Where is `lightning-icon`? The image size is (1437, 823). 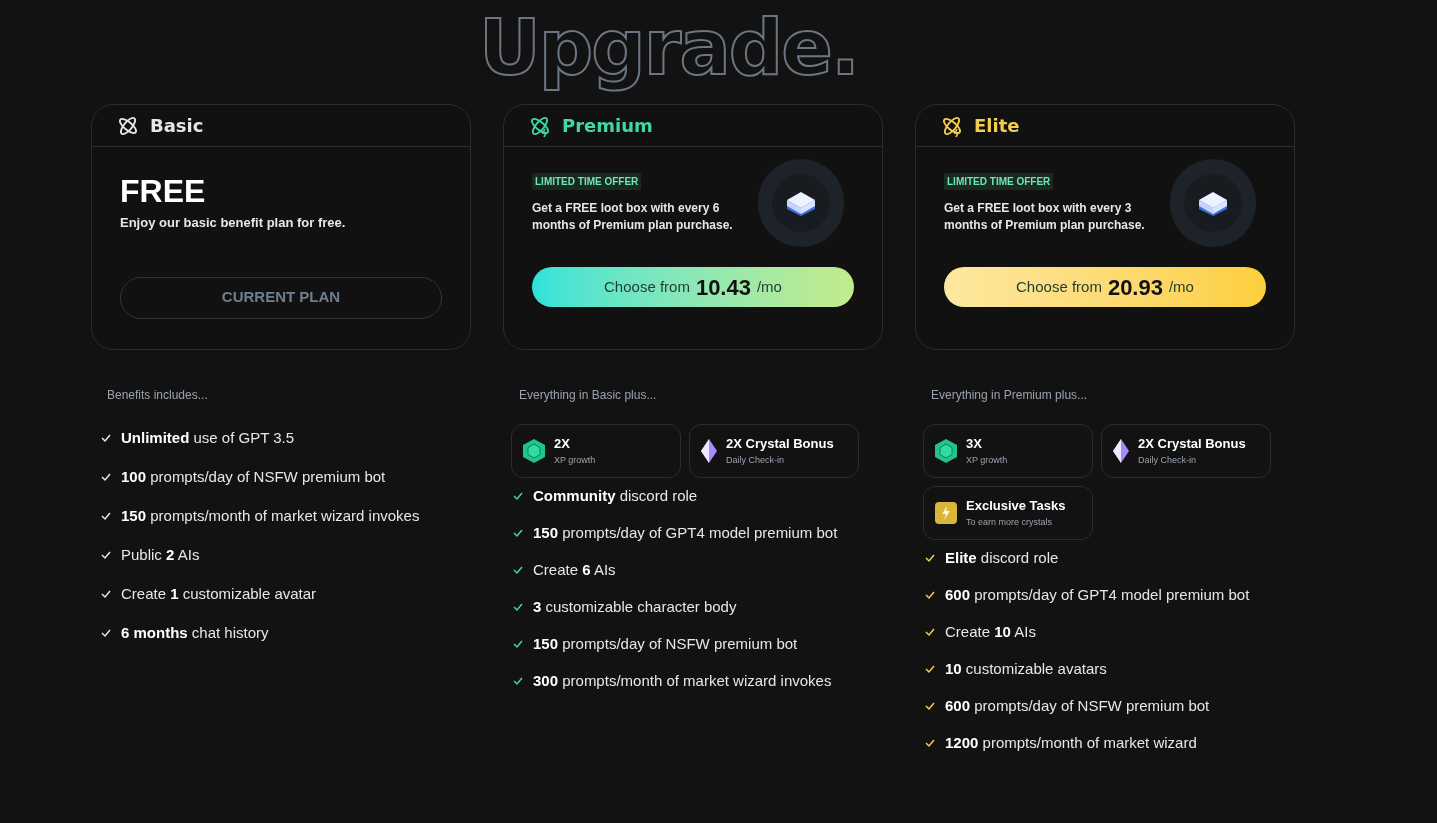 lightning-icon is located at coordinates (946, 513).